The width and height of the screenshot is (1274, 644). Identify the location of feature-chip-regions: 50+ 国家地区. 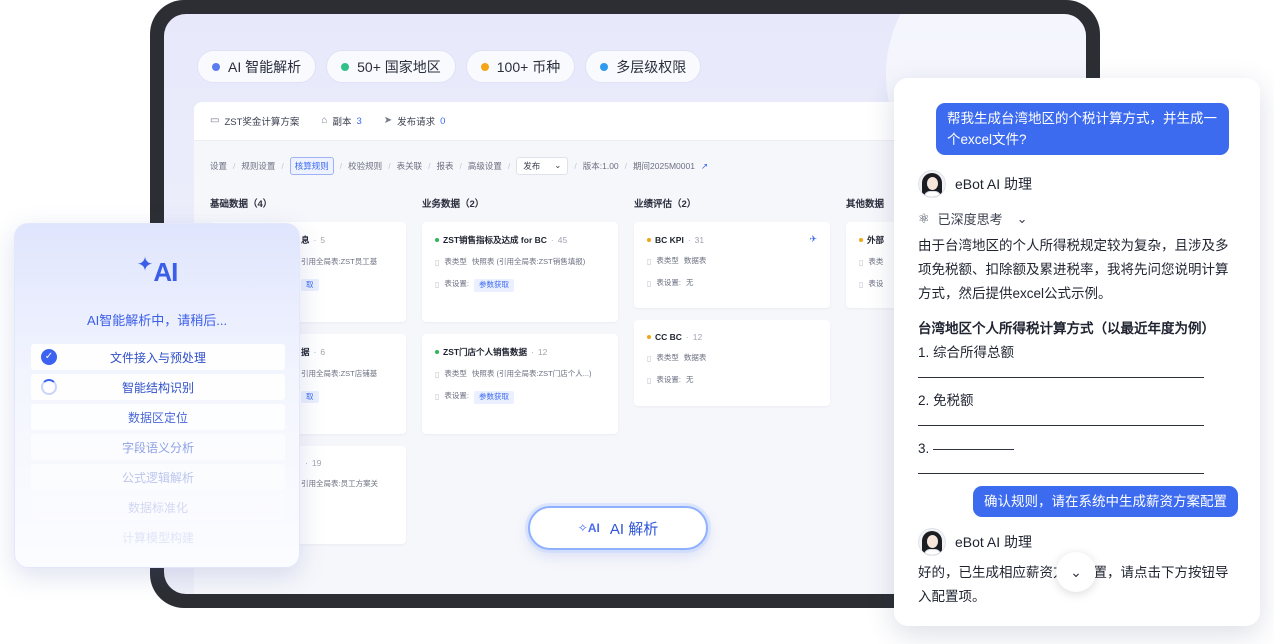
(391, 66).